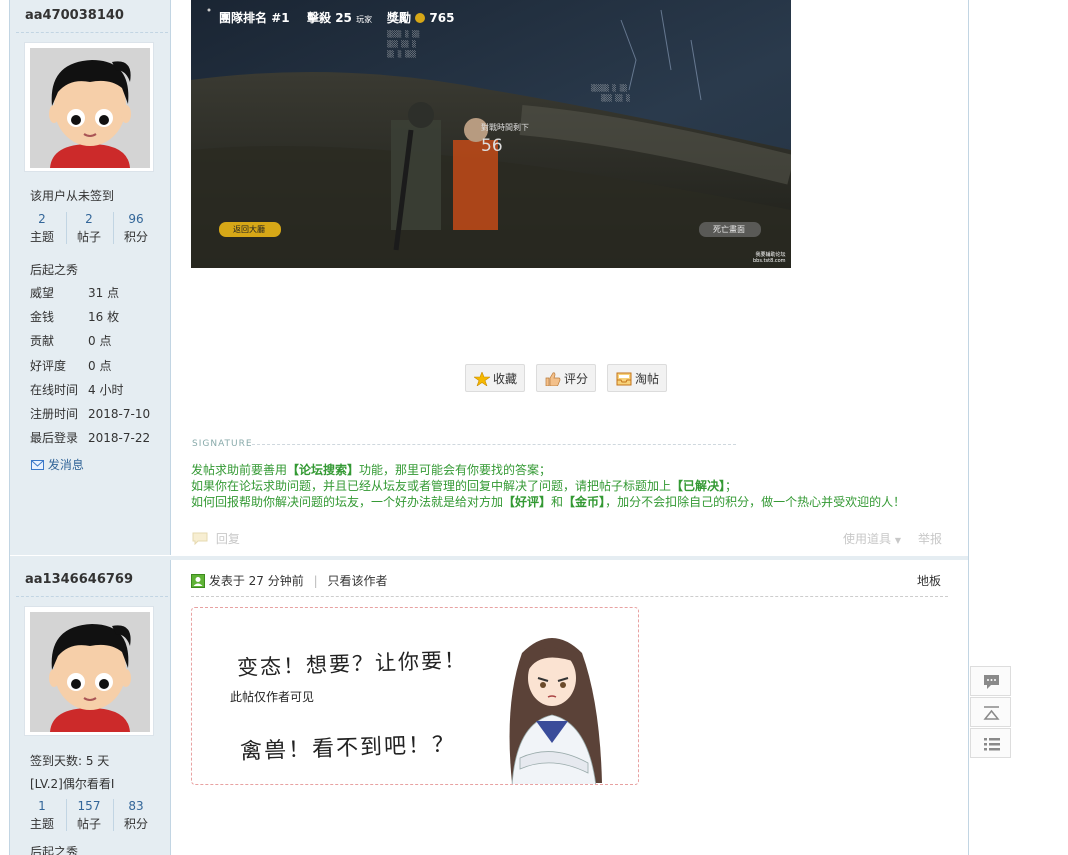  What do you see at coordinates (74, 15) in the screenshot?
I see `post1-username: aa470038140` at bounding box center [74, 15].